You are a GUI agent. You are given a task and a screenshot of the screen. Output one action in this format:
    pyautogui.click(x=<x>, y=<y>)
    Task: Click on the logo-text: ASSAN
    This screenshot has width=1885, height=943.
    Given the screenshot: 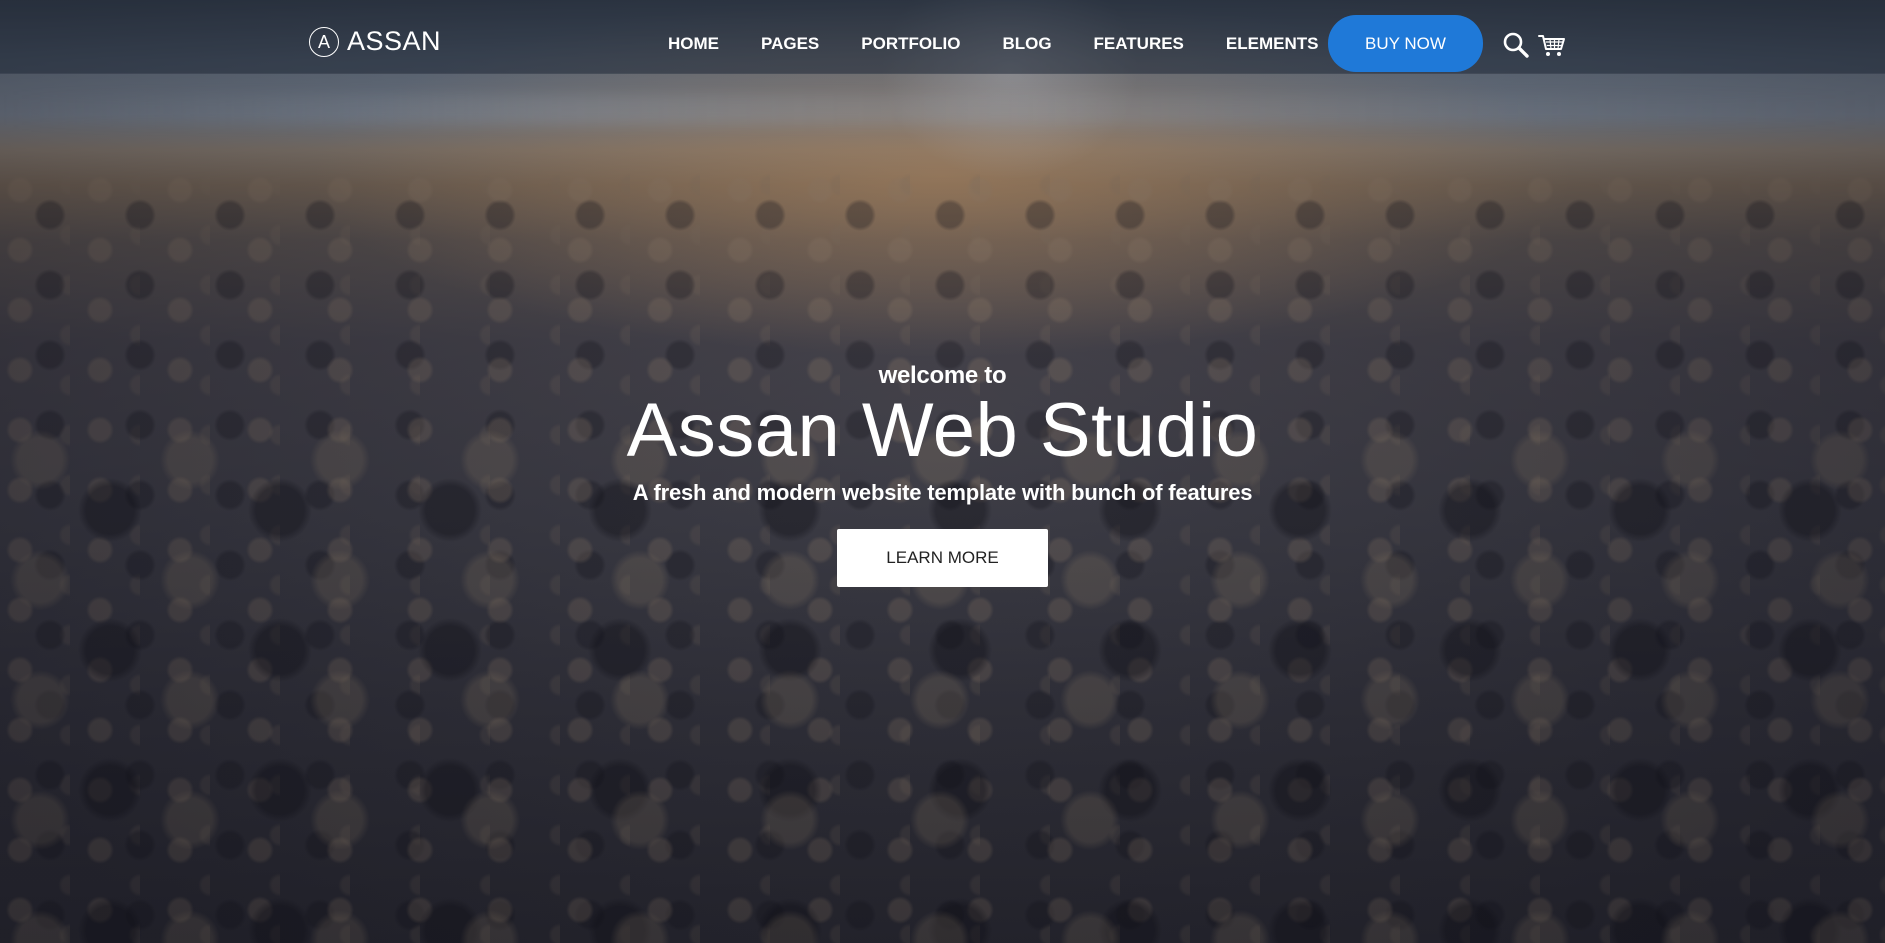 What is the action you would take?
    pyautogui.click(x=394, y=41)
    